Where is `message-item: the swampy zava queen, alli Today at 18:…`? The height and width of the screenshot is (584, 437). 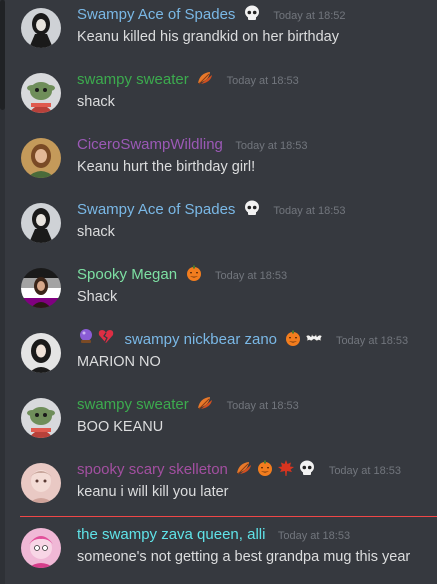
message-item: the swampy zava queen, alli Today at 18:… is located at coordinates (218, 550).